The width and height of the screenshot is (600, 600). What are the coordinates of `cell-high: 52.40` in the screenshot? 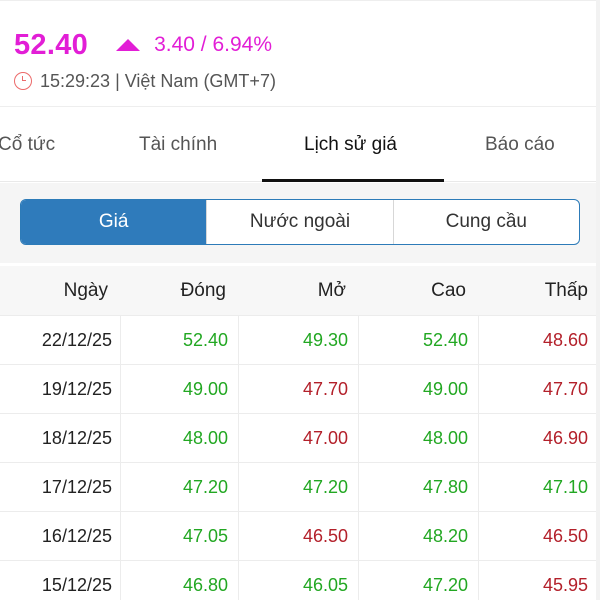 It's located at (418, 340).